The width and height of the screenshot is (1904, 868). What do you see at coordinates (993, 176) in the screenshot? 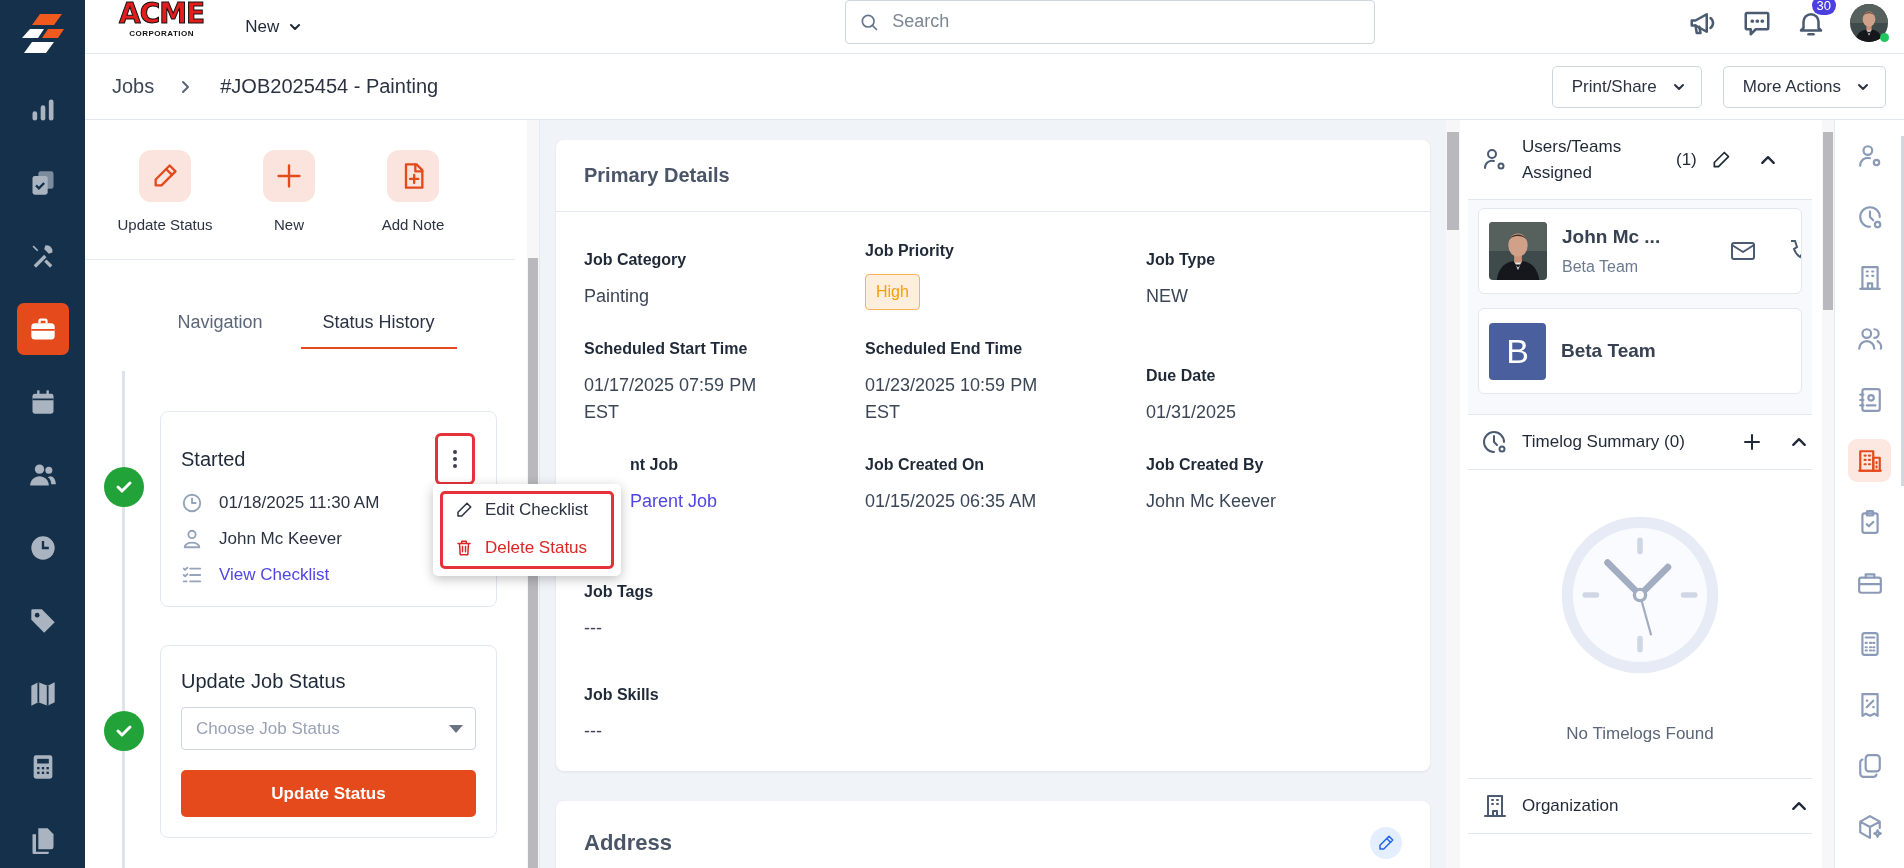
I see `card-title: Primary Details` at bounding box center [993, 176].